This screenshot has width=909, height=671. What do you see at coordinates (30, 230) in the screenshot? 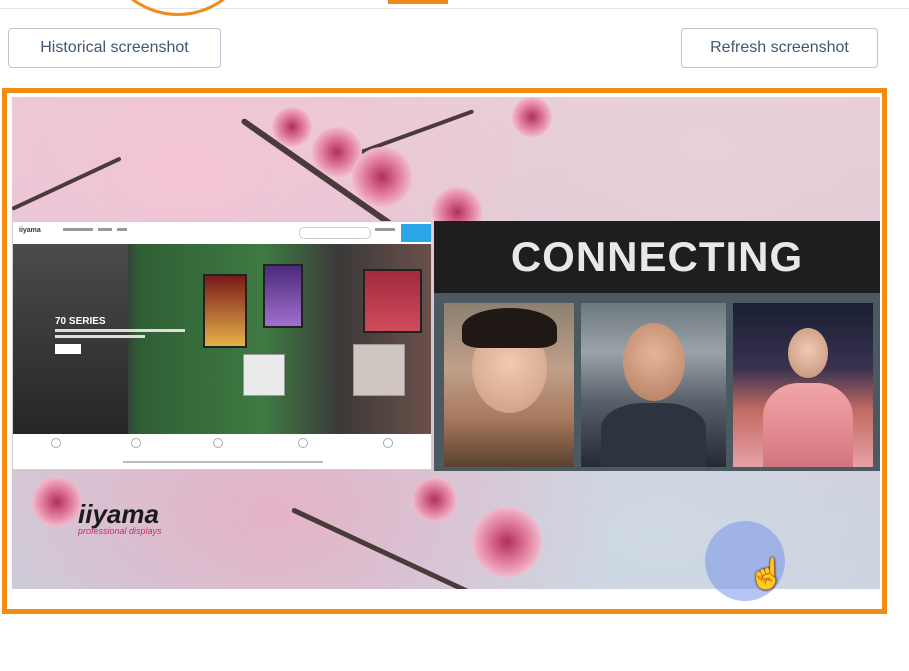
I see `website-logo: iiyama` at bounding box center [30, 230].